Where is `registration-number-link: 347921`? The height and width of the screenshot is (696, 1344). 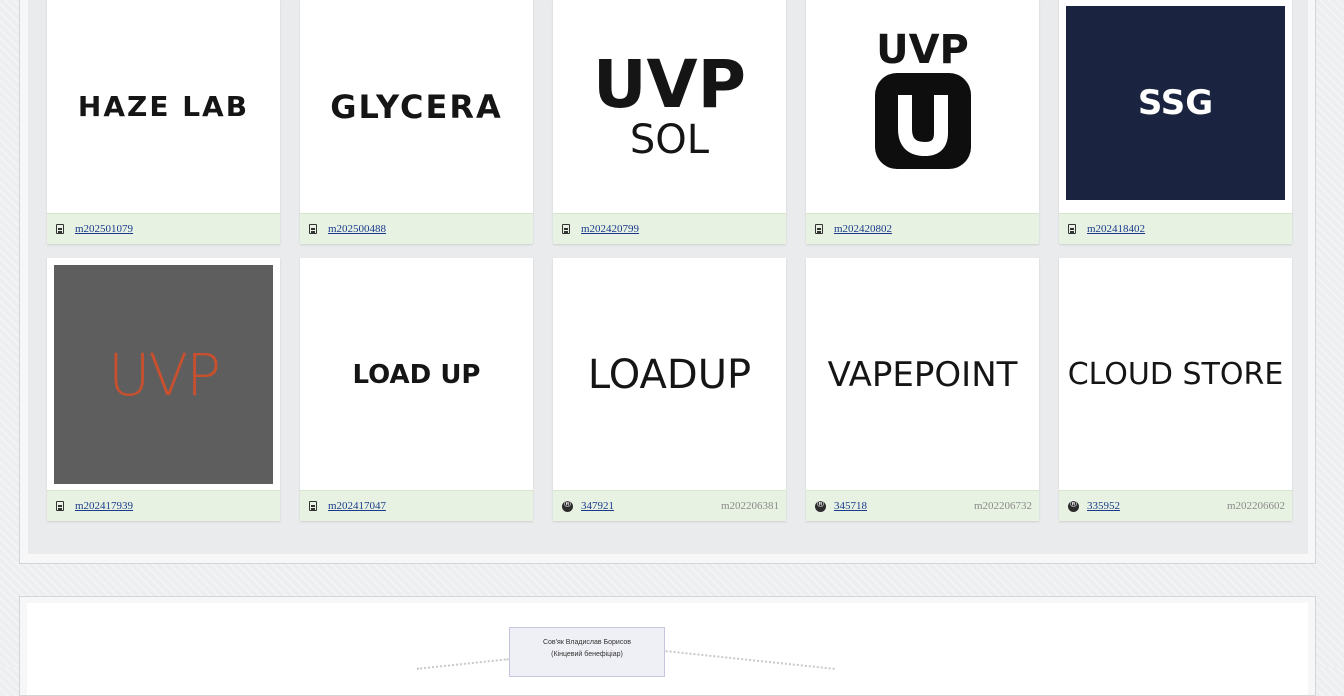 registration-number-link: 347921 is located at coordinates (597, 506).